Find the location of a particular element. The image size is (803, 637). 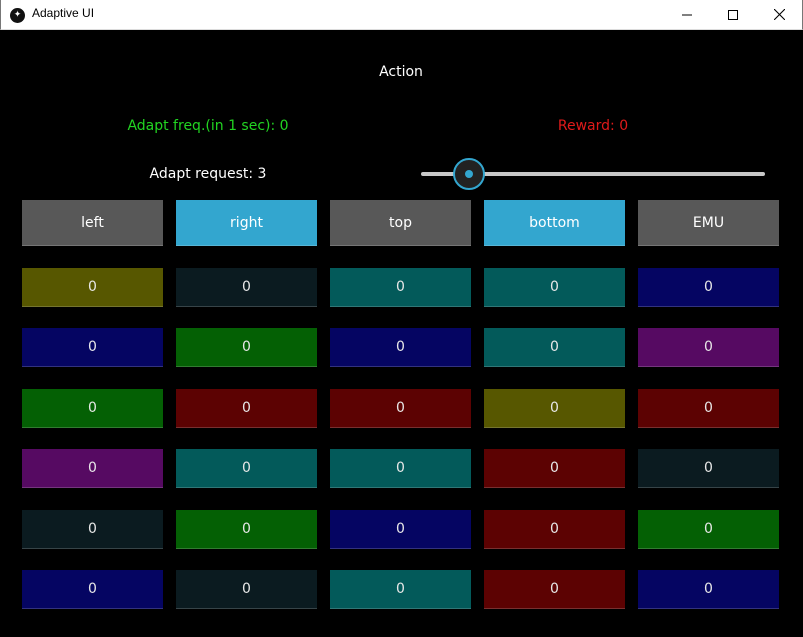

action-button-top: top is located at coordinates (400, 223).